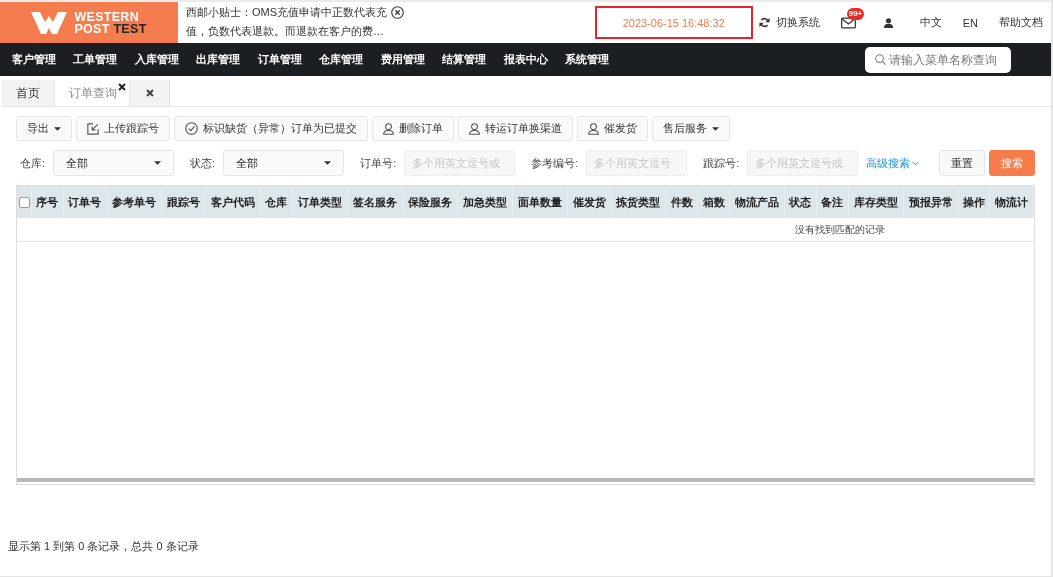 The height and width of the screenshot is (577, 1053). What do you see at coordinates (397, 12) in the screenshot?
I see `close-circle-icon` at bounding box center [397, 12].